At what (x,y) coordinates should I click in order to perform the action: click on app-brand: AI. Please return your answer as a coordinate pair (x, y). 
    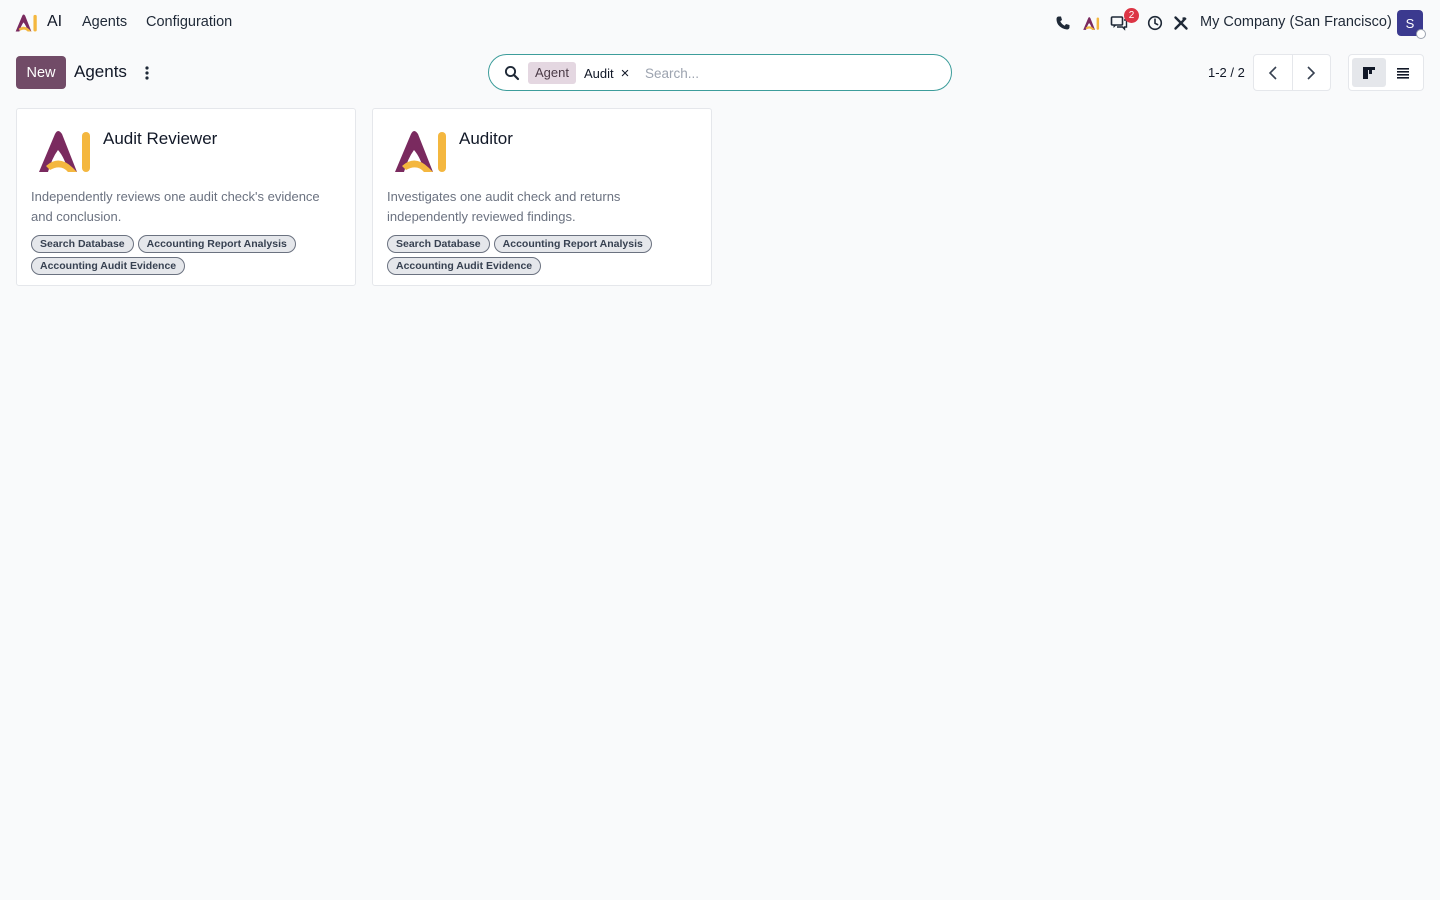
    Looking at the image, I should click on (38, 23).